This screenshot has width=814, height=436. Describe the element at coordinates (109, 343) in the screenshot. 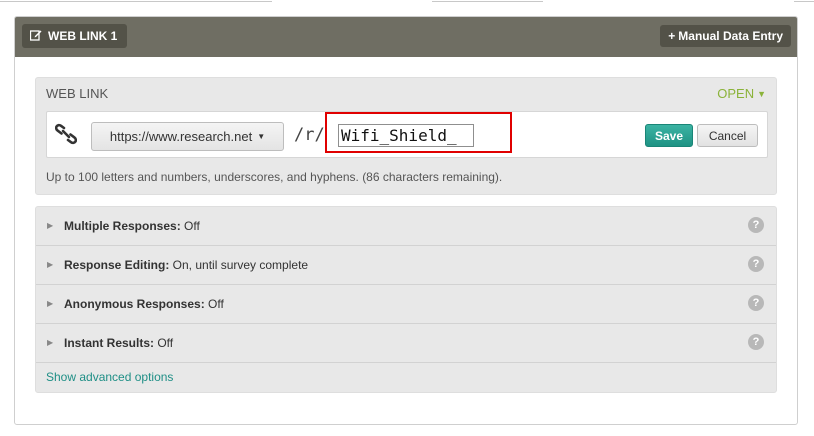

I see `option-name: Instant Results:` at that location.